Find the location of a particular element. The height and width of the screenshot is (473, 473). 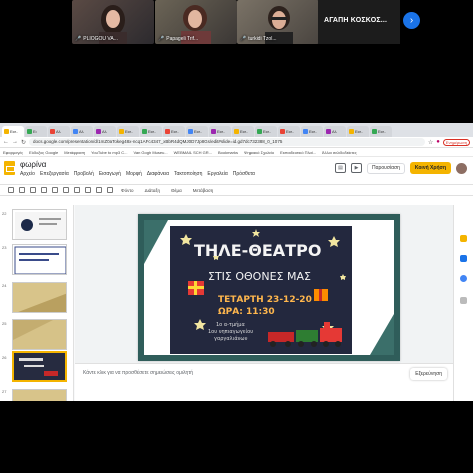

share-button: Κοινή Χρήση is located at coordinates (430, 168).